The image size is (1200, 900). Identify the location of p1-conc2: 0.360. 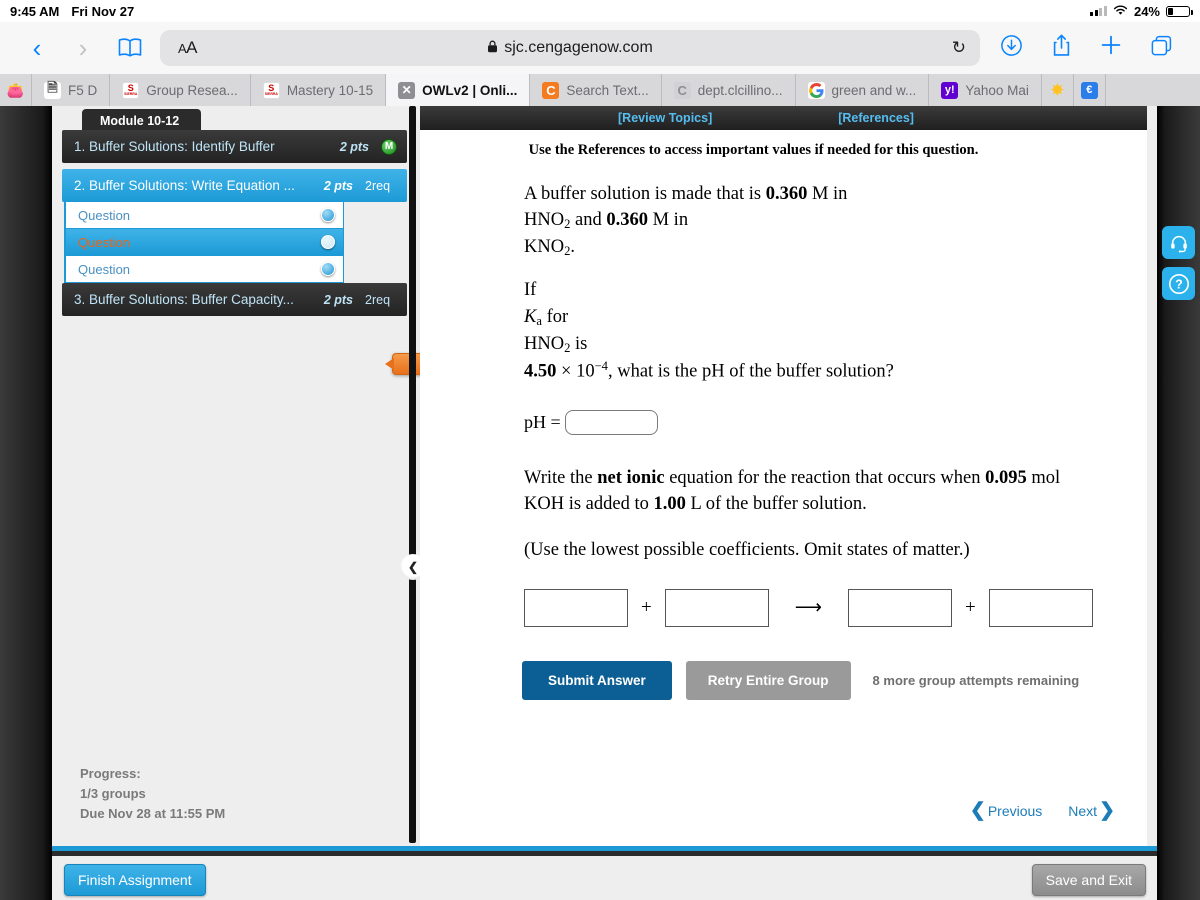
(627, 220).